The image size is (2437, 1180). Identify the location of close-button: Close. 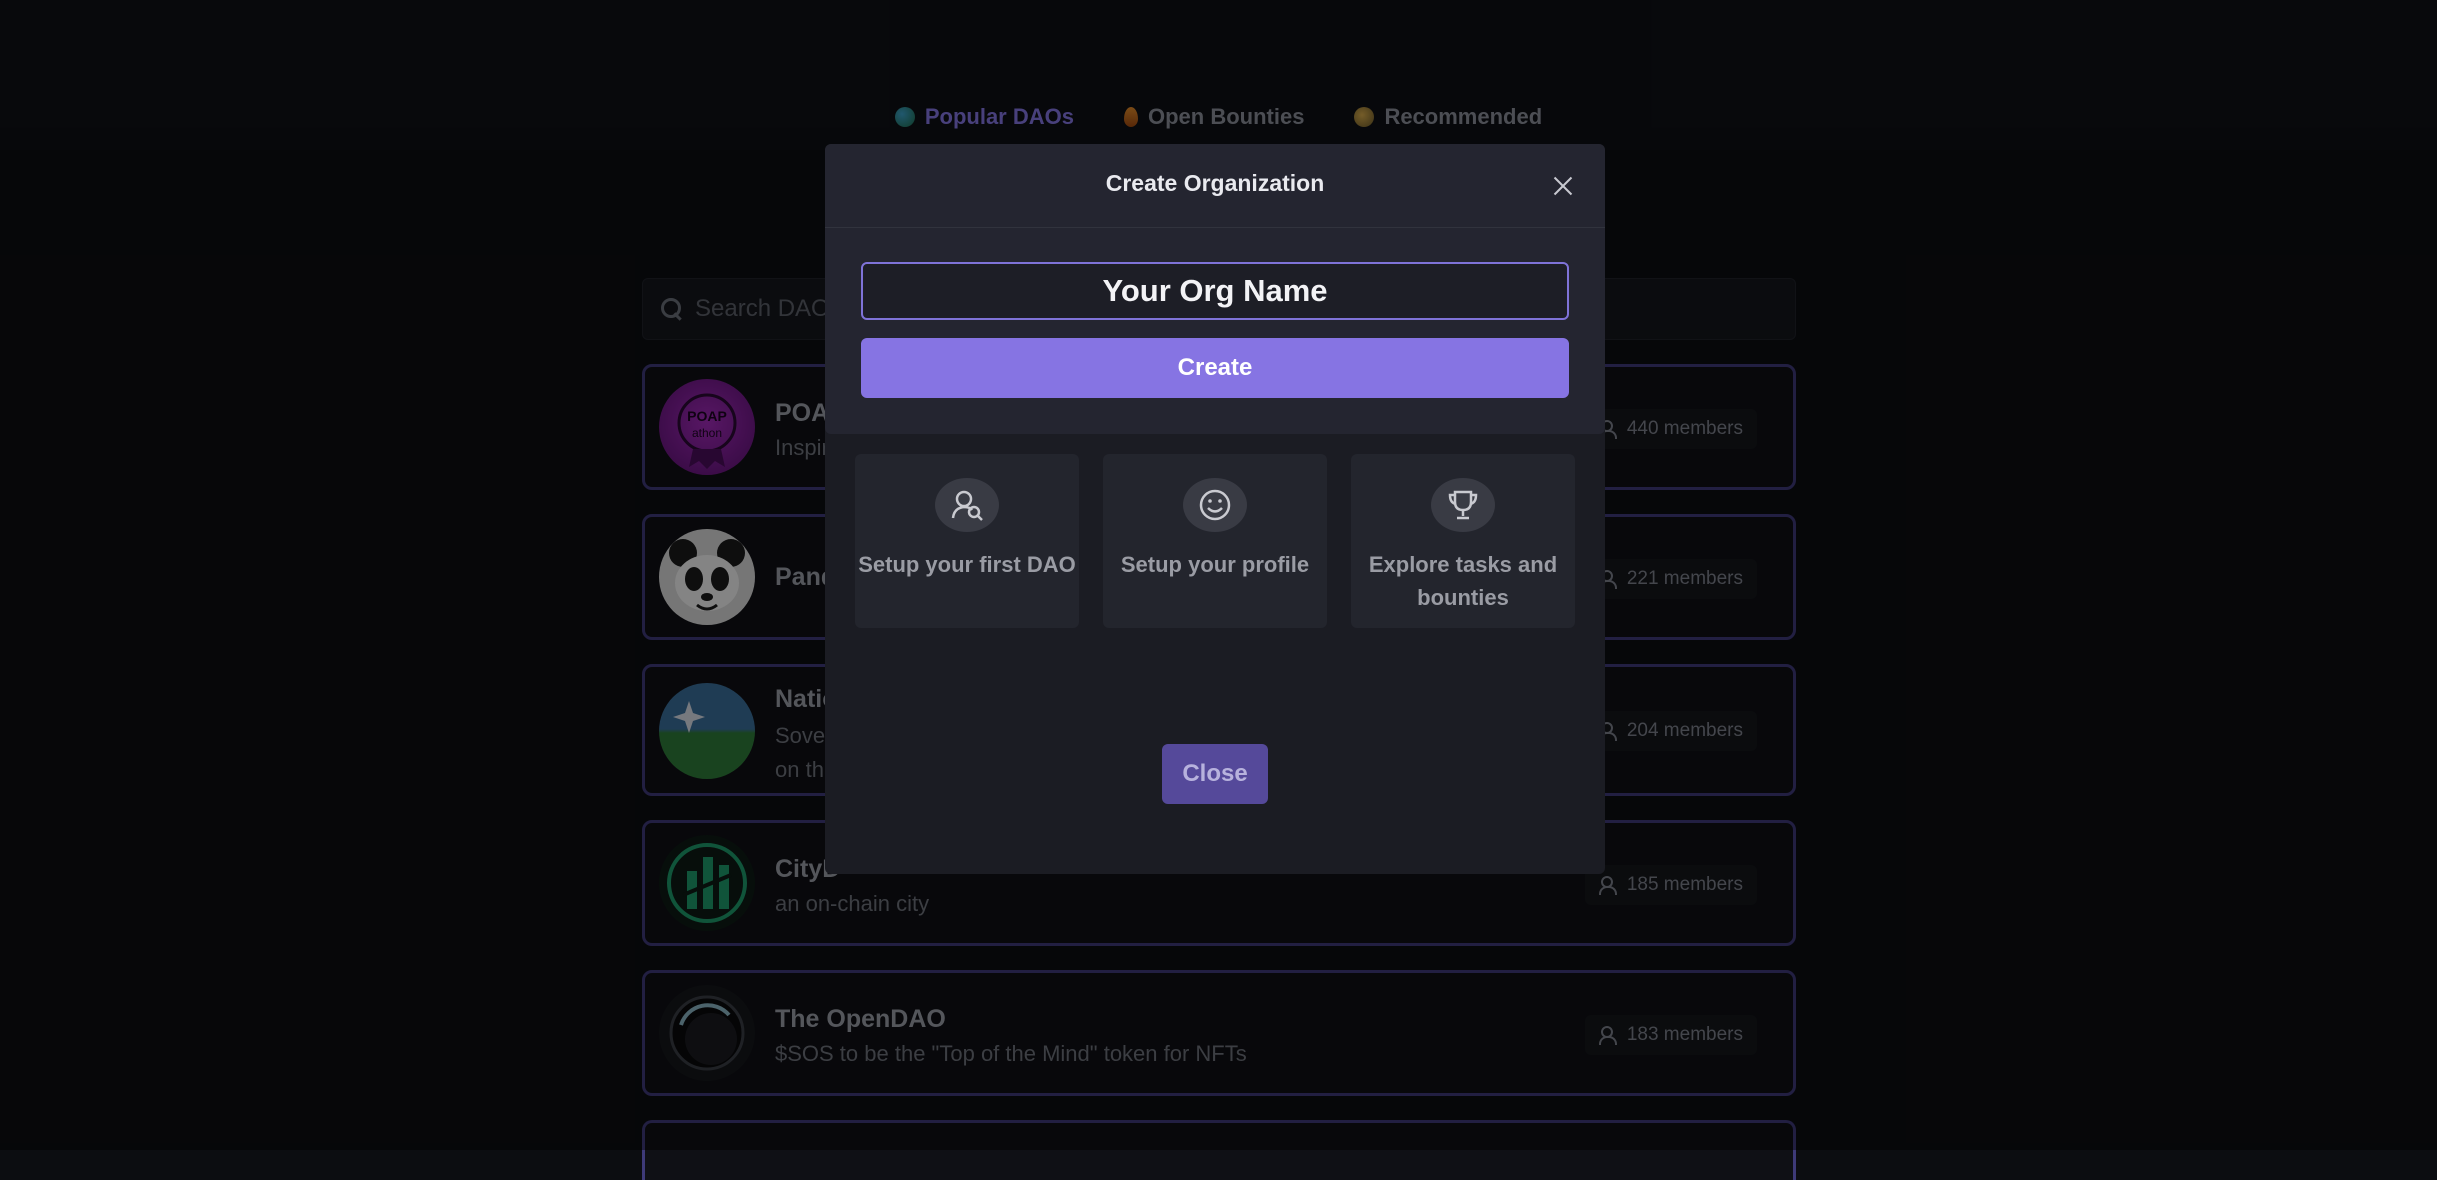
(1215, 774).